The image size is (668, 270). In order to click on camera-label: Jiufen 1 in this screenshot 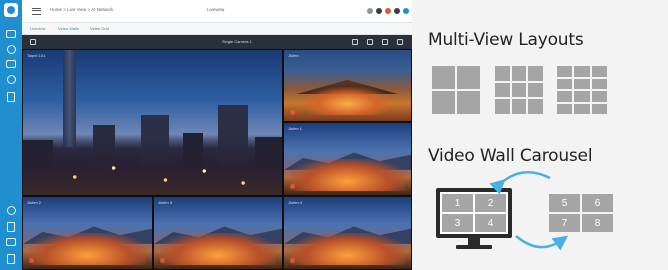, I will do `click(295, 128)`.